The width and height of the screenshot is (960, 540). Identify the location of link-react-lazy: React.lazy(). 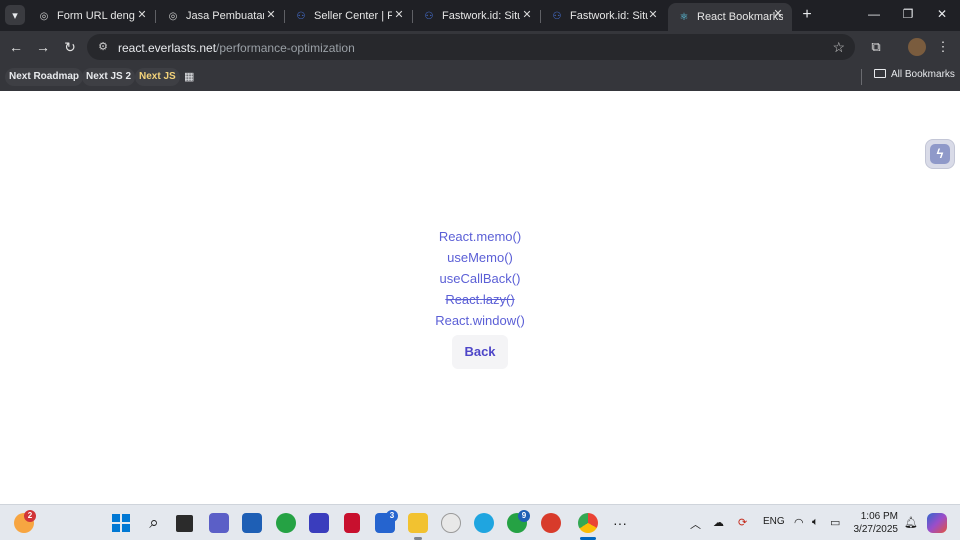
(480, 300).